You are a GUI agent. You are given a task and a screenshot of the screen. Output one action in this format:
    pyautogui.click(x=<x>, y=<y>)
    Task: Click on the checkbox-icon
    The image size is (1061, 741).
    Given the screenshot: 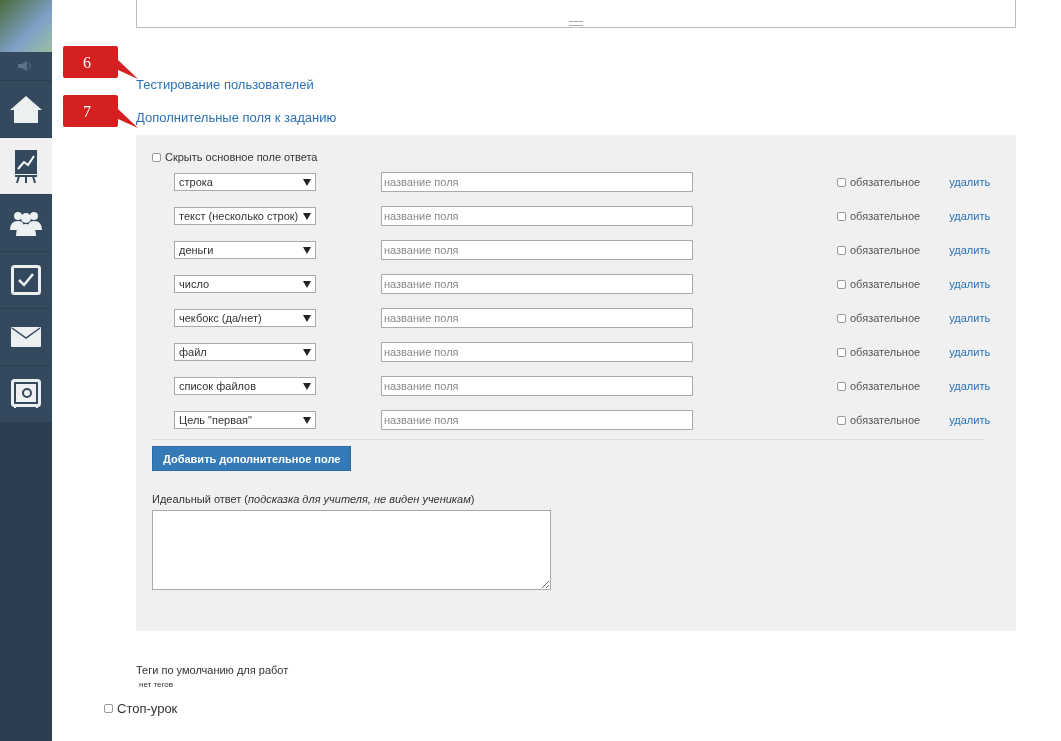 What is the action you would take?
    pyautogui.click(x=26, y=280)
    